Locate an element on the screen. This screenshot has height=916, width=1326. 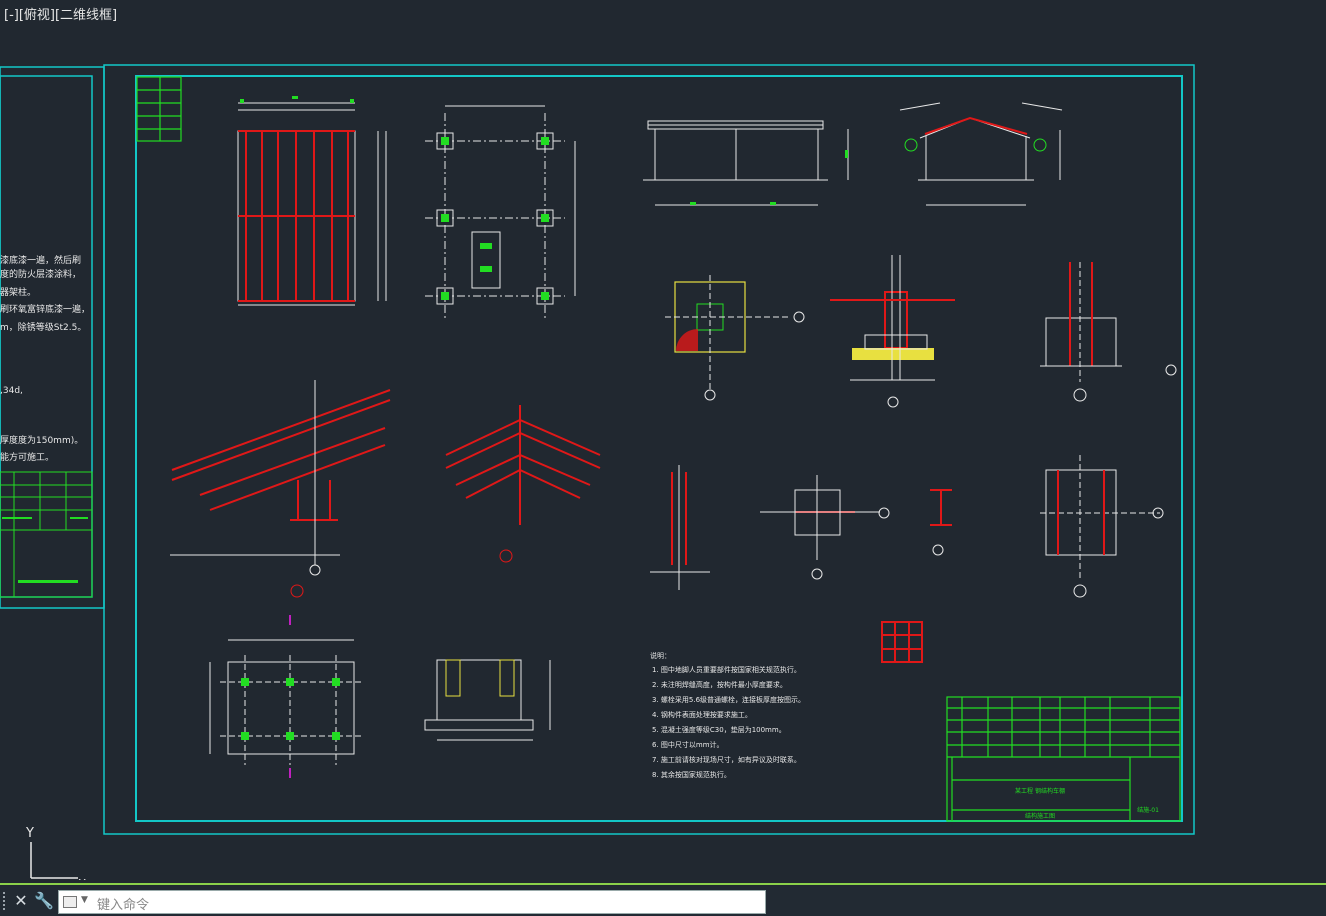
notes-line: 1. 图中地脚人员重要部件按国家相关规范执行。 is located at coordinates (726, 669).